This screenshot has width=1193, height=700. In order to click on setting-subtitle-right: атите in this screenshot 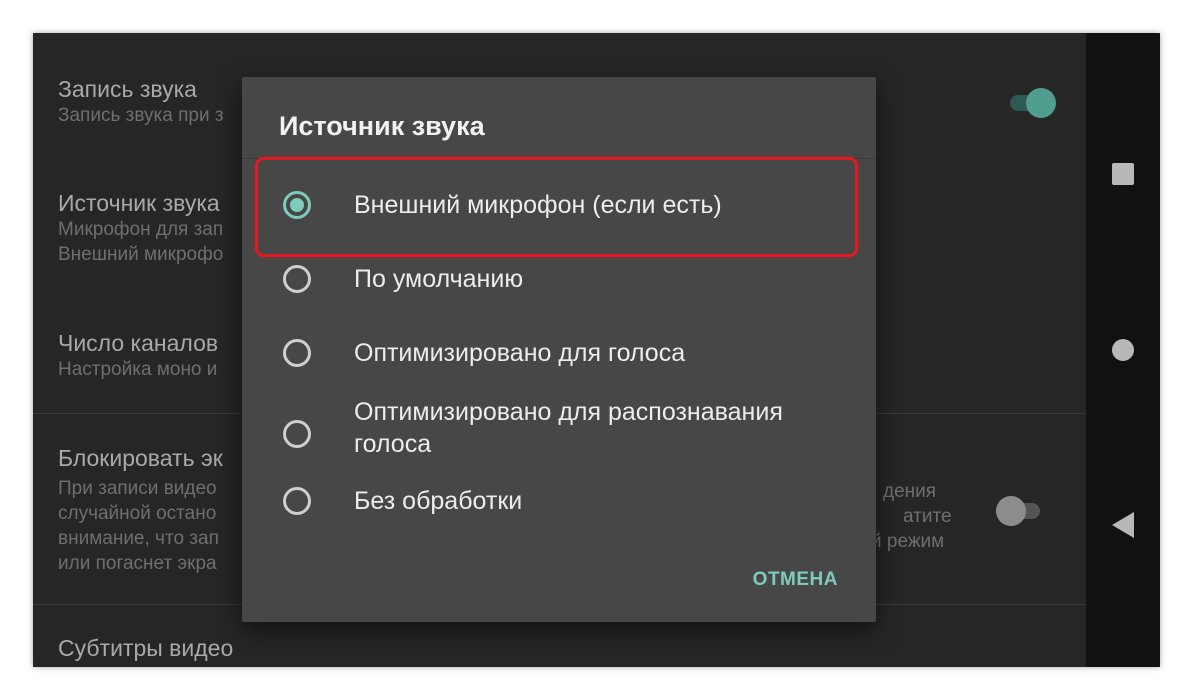, I will do `click(927, 516)`.